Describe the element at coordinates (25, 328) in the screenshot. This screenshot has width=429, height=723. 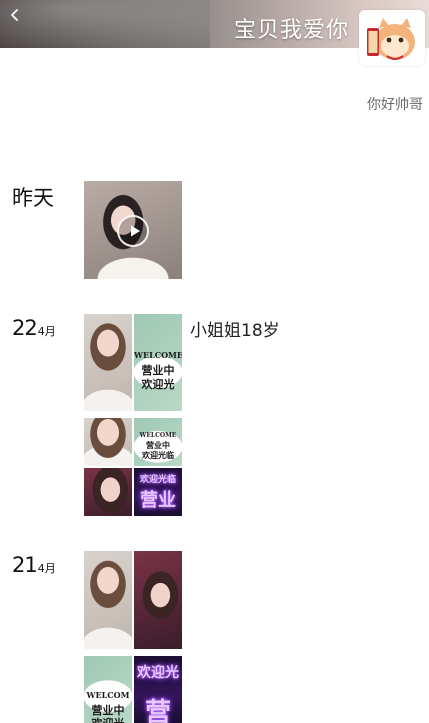
I see `date-day: 22` at that location.